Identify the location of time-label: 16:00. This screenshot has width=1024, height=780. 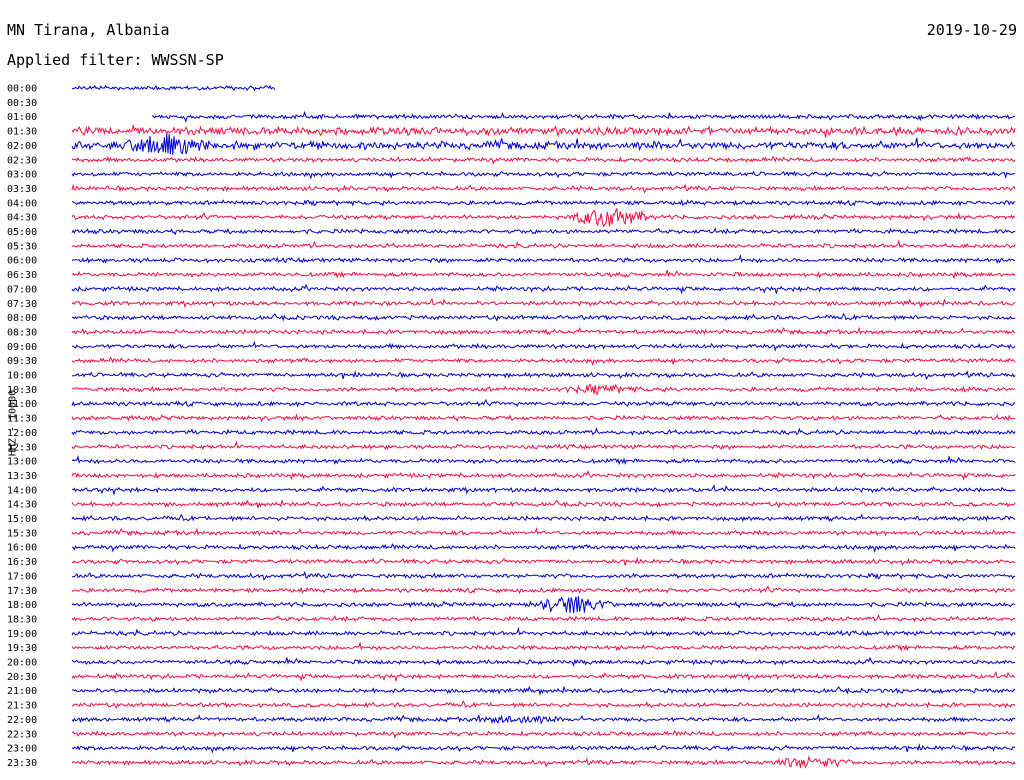
(22, 548).